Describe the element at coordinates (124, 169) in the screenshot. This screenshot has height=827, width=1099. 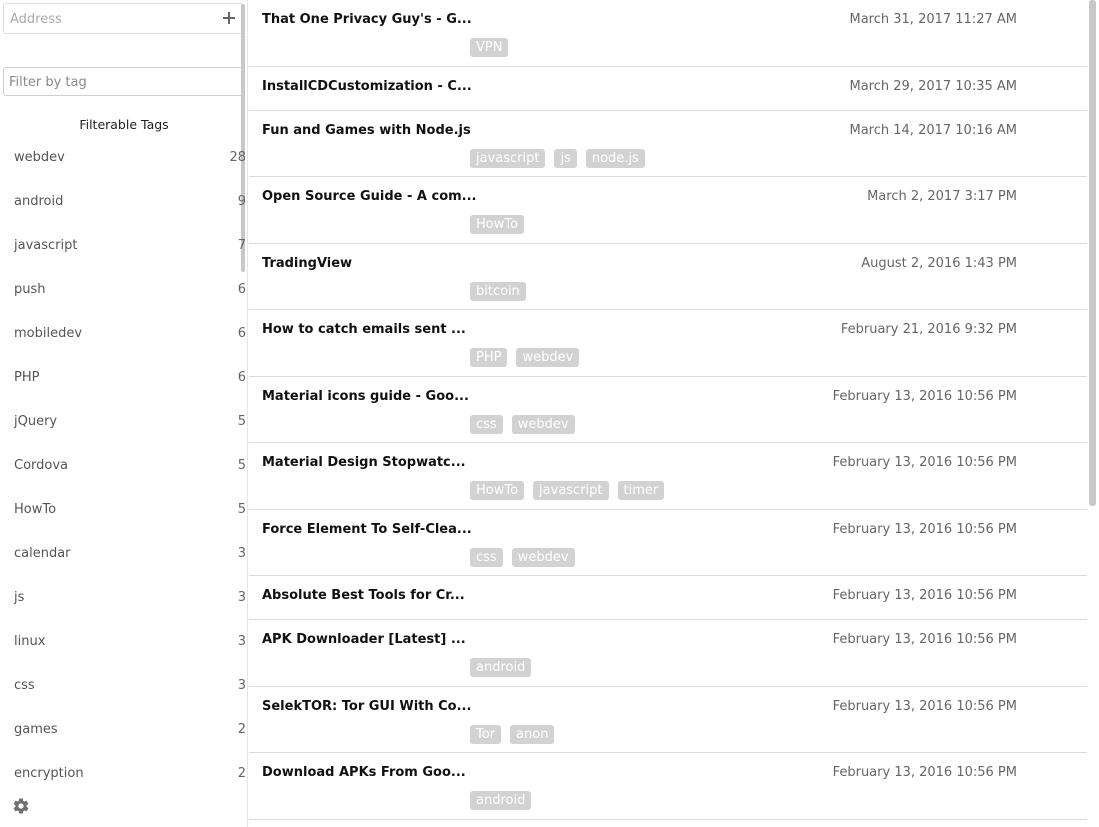
I see `tag-filter-webdev: webdev 28` at that location.